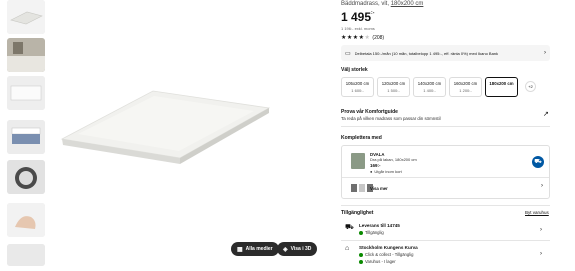 This screenshot has height=271, width=575. What do you see at coordinates (501, 83) in the screenshot?
I see `size-option-label: 180x200 cm` at bounding box center [501, 83].